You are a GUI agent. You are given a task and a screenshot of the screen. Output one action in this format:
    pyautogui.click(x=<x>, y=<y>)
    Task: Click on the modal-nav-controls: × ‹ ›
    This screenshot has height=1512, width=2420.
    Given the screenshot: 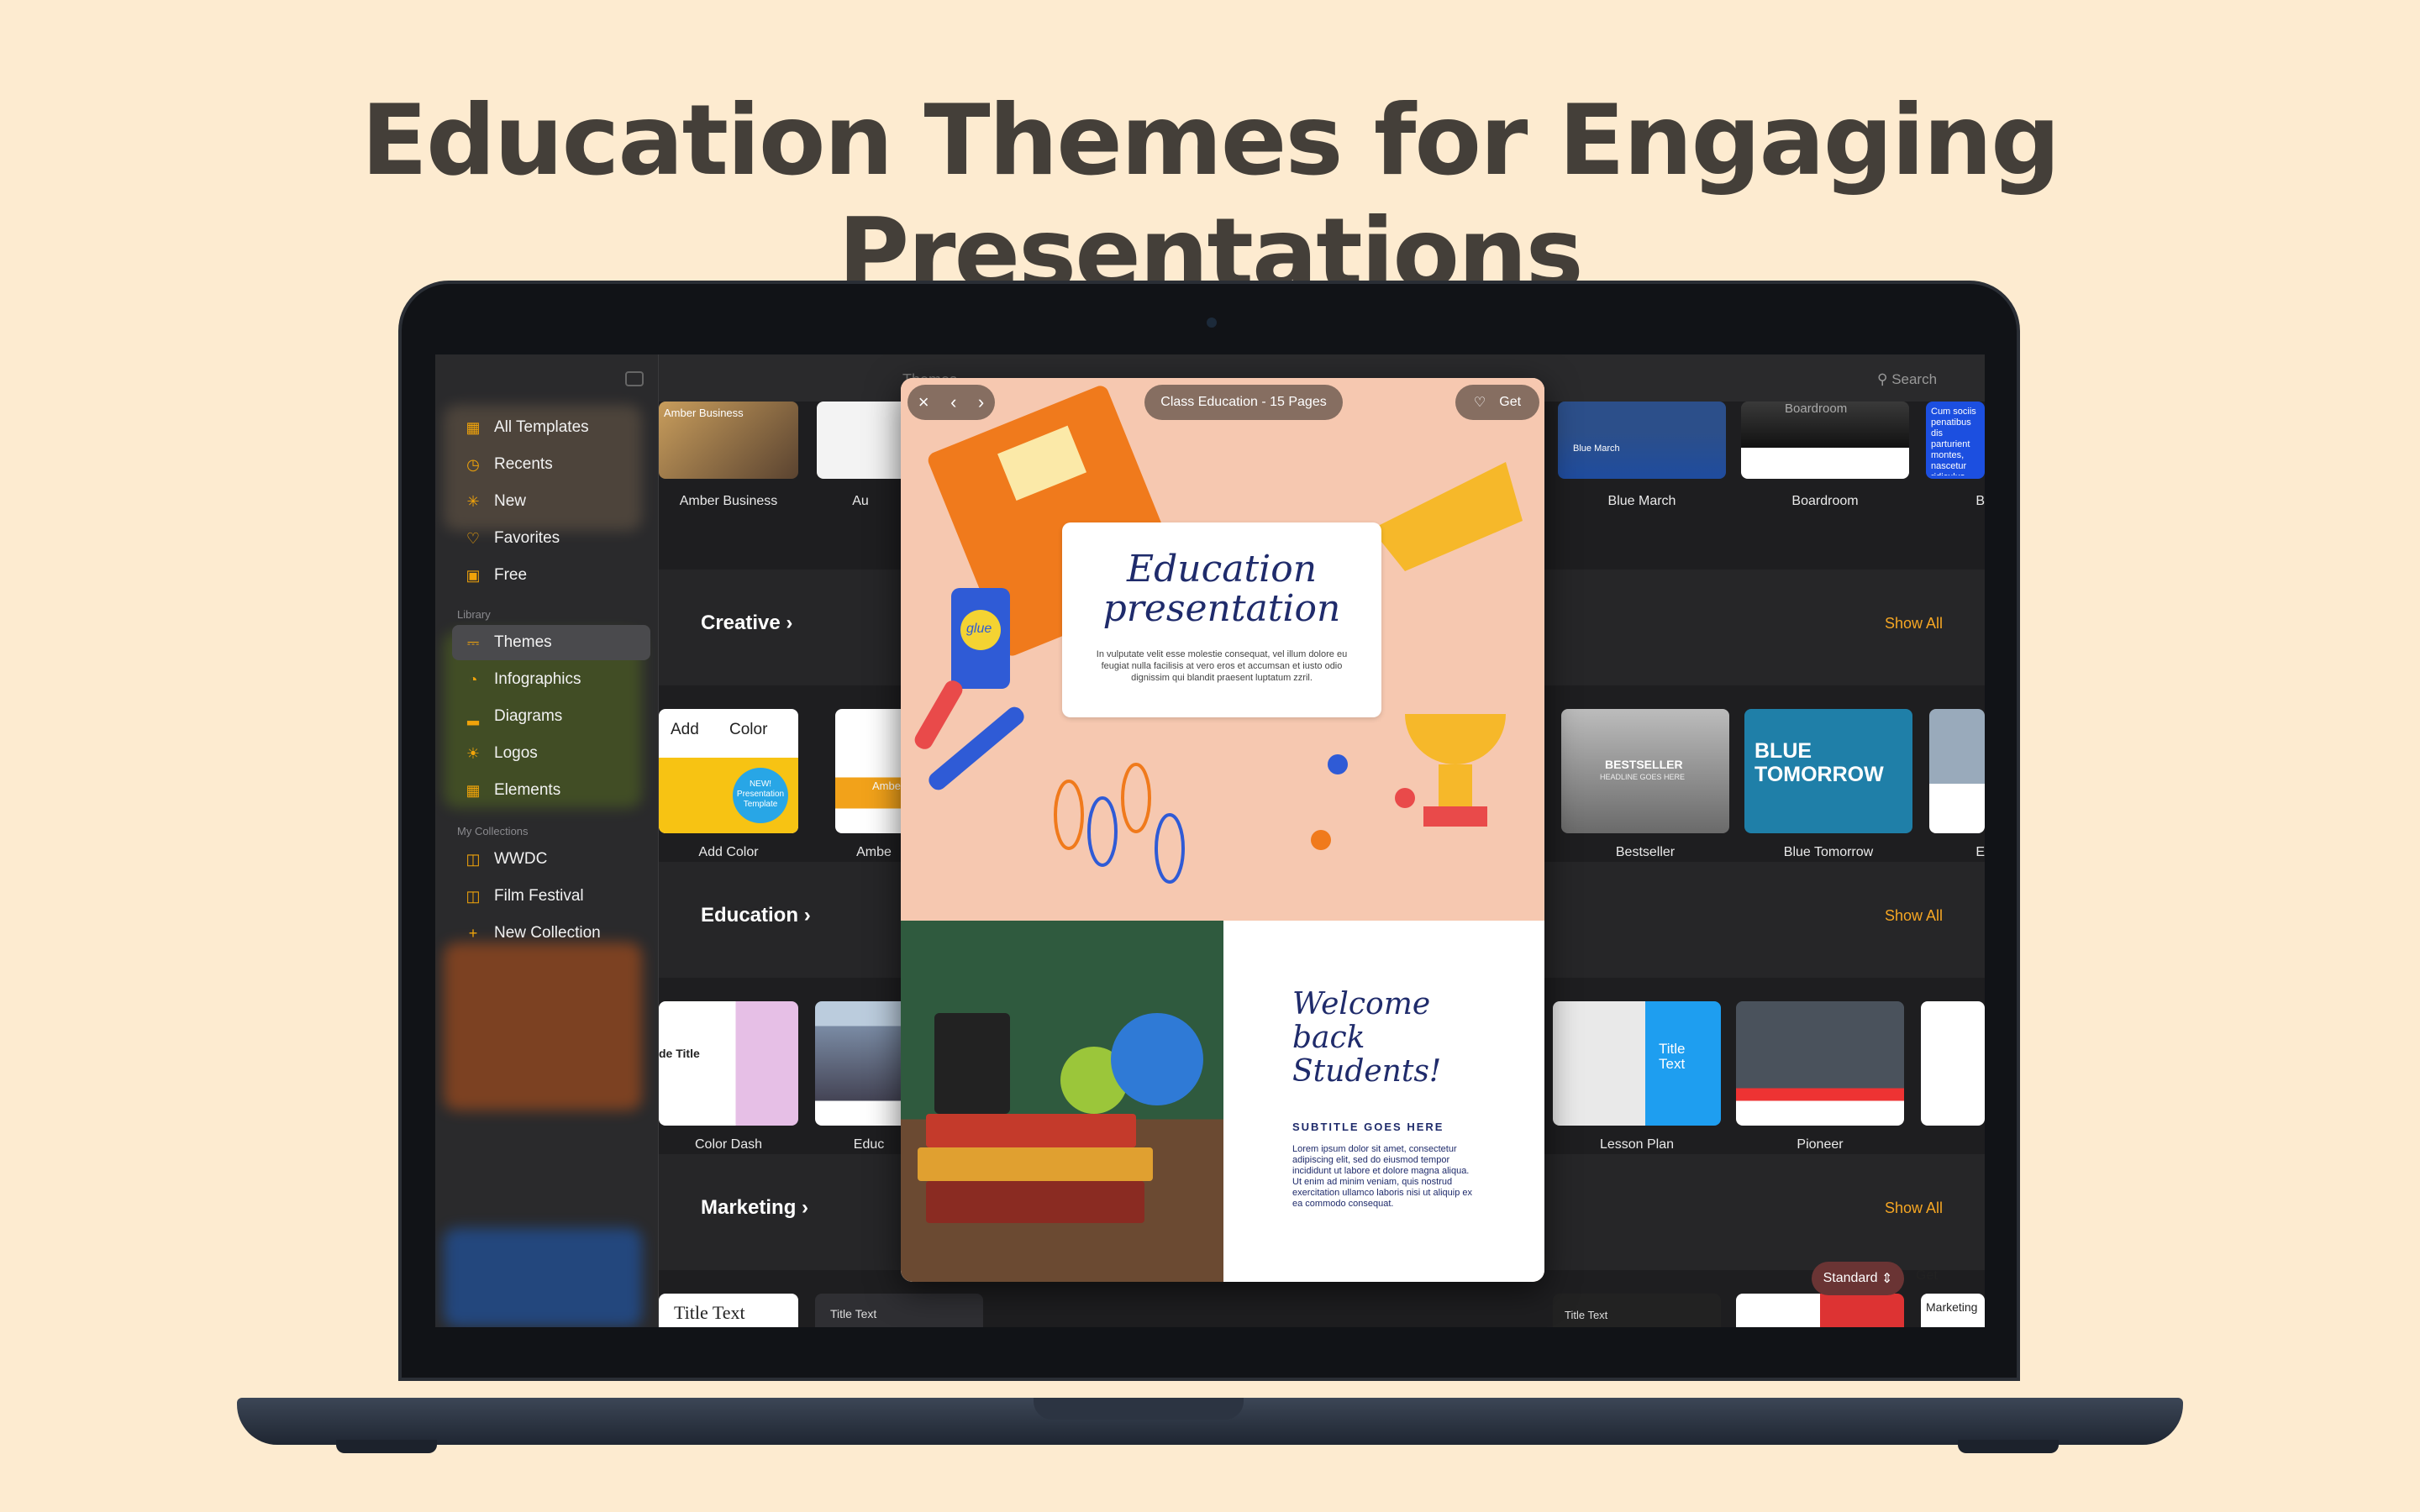 What is the action you would take?
    pyautogui.click(x=952, y=402)
    